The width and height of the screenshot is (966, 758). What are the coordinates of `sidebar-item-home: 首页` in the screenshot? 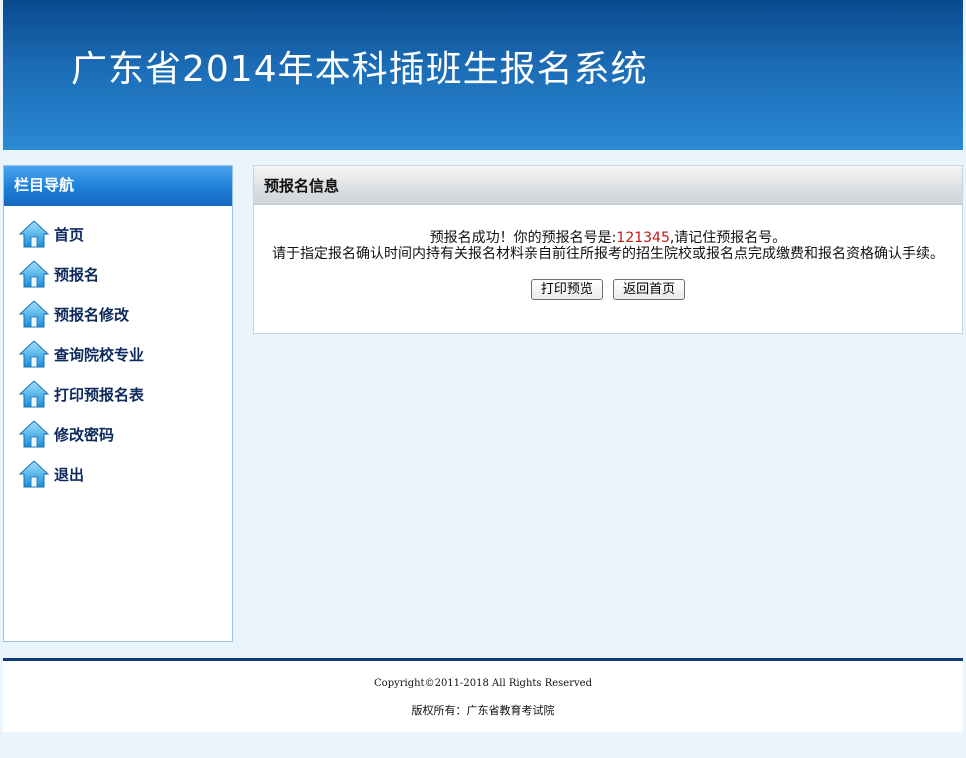 It's located at (118, 234).